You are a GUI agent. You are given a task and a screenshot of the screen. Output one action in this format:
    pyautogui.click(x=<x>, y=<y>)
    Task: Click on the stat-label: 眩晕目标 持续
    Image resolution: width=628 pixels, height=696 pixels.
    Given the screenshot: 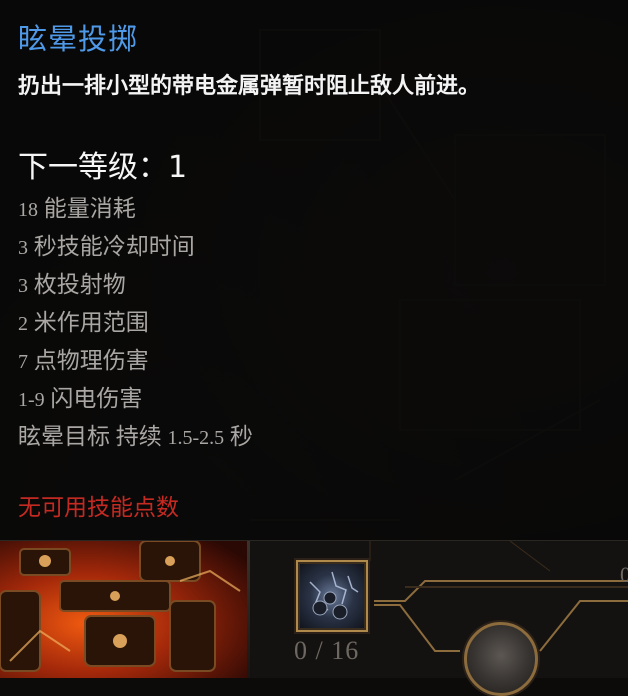 What is the action you would take?
    pyautogui.click(x=93, y=436)
    